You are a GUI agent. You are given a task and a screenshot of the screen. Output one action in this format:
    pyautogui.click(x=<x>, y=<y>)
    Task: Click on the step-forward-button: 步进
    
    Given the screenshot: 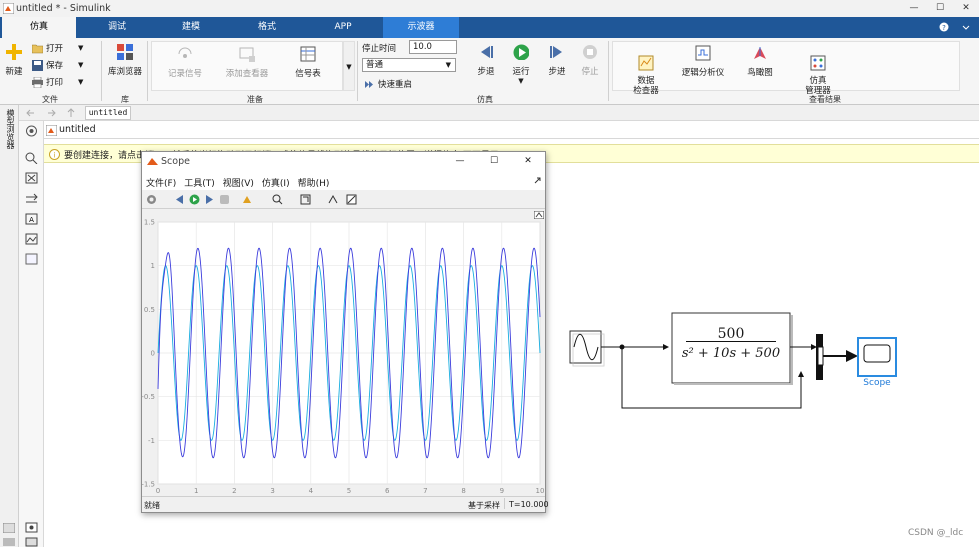 What is the action you would take?
    pyautogui.click(x=557, y=60)
    